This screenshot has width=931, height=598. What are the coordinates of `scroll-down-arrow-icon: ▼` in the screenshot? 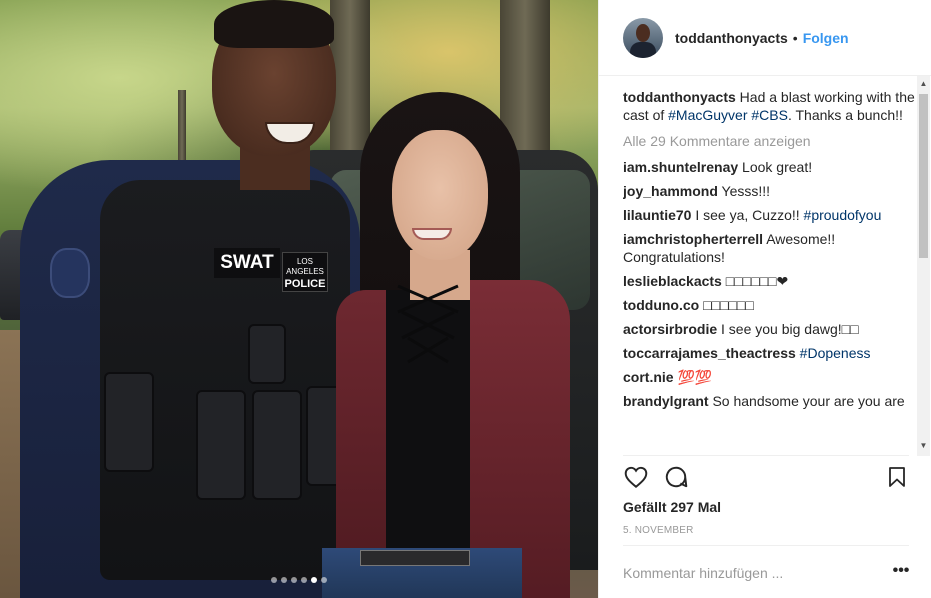 It's located at (923, 446).